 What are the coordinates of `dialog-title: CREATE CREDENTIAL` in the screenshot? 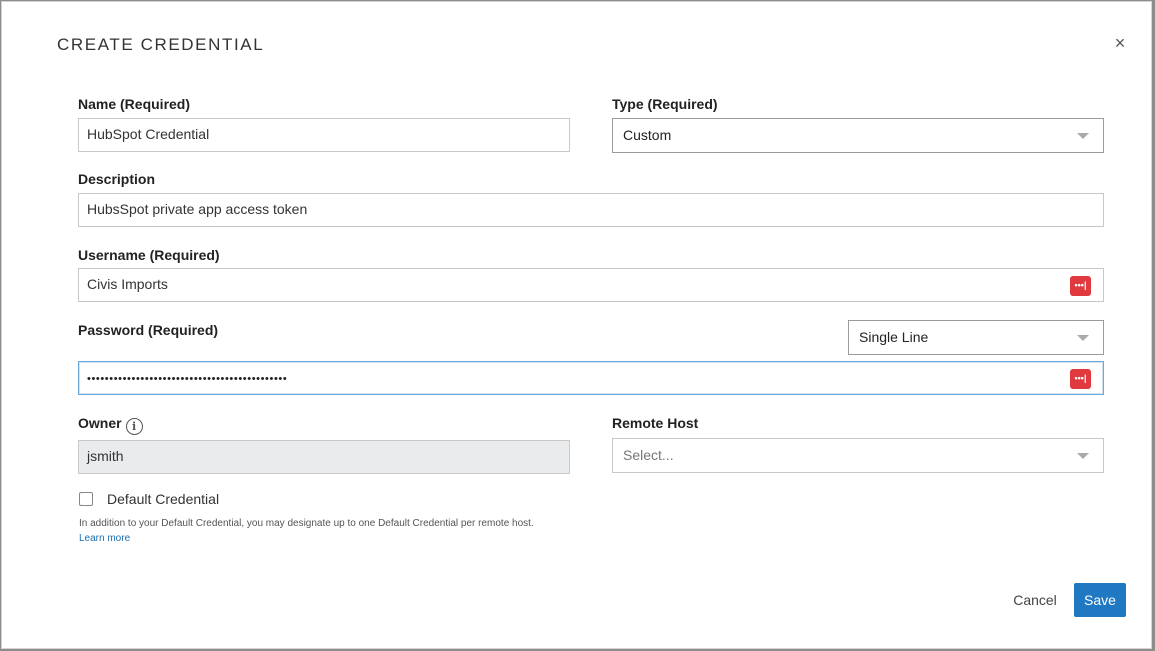 It's located at (161, 44).